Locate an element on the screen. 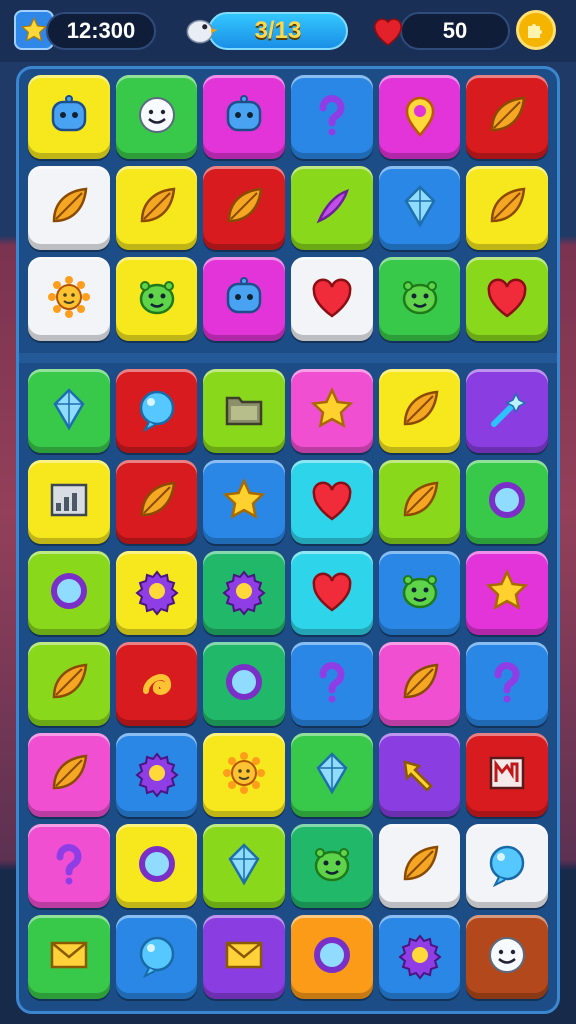  lives-display: 50 is located at coordinates (455, 31).